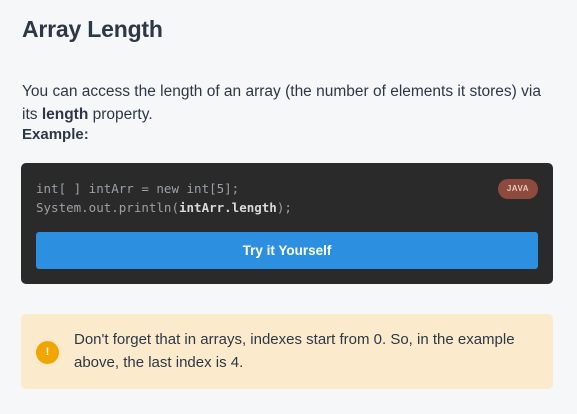 The image size is (577, 414). I want to click on code-line-2: System.out.println(intArr.length);, so click(164, 207).